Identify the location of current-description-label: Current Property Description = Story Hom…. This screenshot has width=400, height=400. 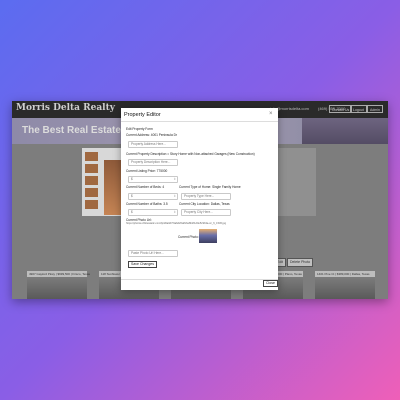
(190, 154).